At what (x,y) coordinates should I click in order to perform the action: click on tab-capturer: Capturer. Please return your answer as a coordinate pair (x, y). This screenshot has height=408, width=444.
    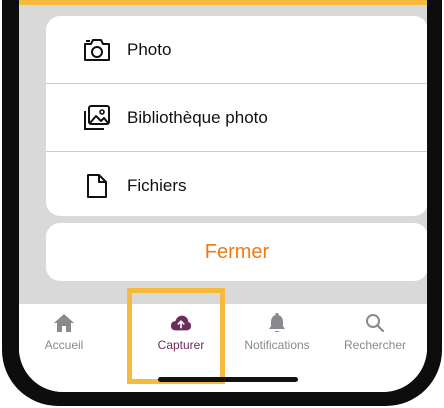
    Looking at the image, I should click on (181, 338).